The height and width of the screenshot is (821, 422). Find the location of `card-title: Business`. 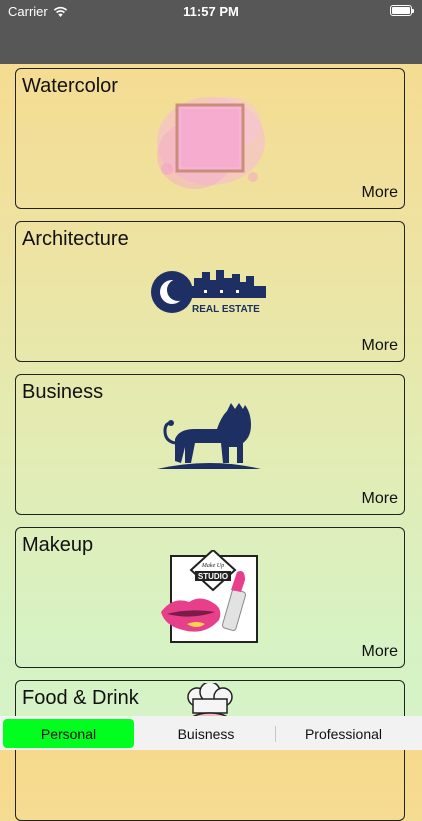

card-title: Business is located at coordinates (63, 392).